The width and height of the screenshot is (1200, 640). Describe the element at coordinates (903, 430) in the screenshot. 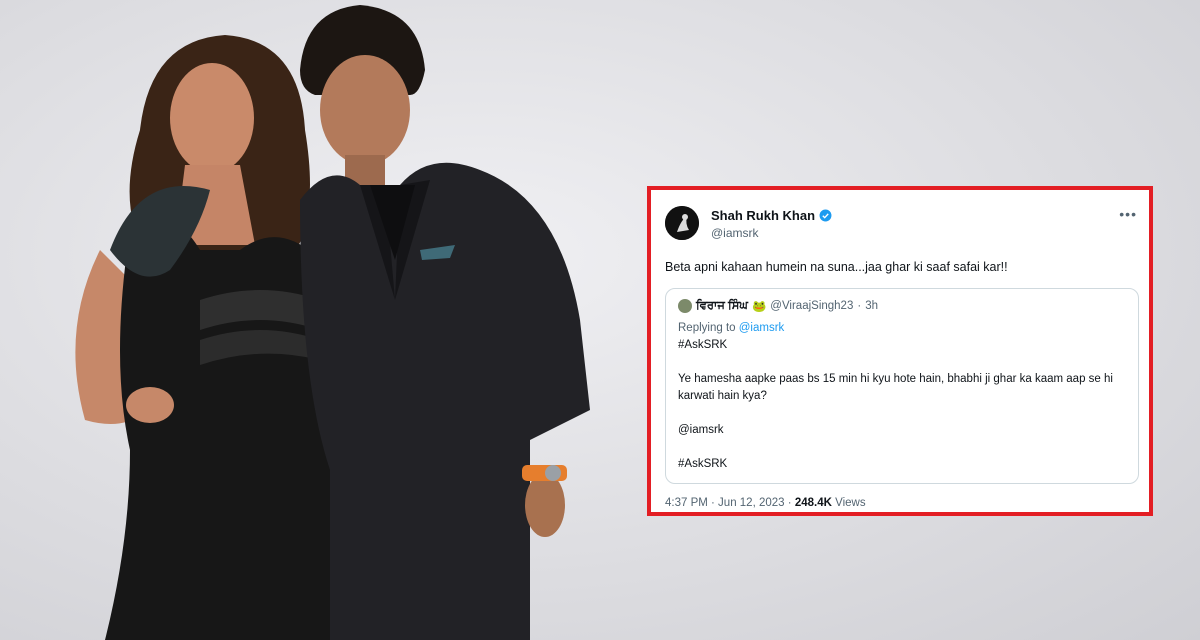

I see `quote-mention: @iamsrk` at that location.